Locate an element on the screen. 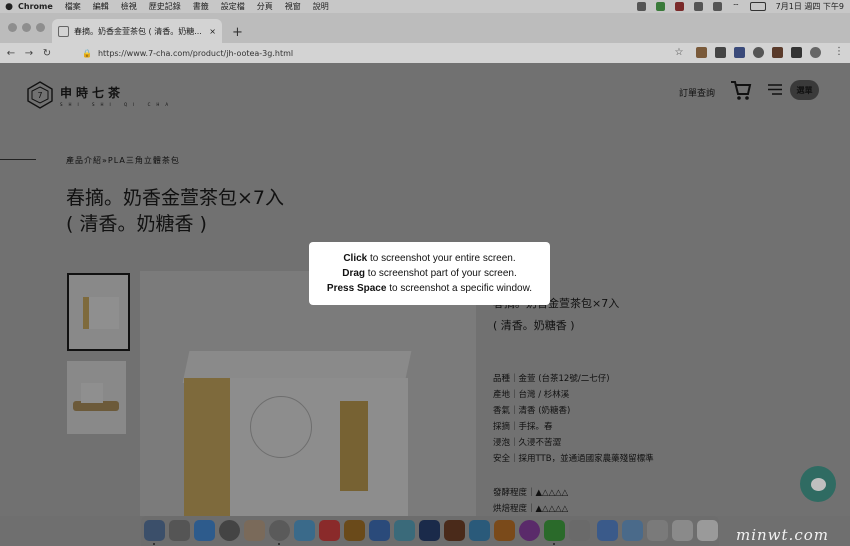 This screenshot has width=850, height=546. cart-icon is located at coordinates (741, 90).